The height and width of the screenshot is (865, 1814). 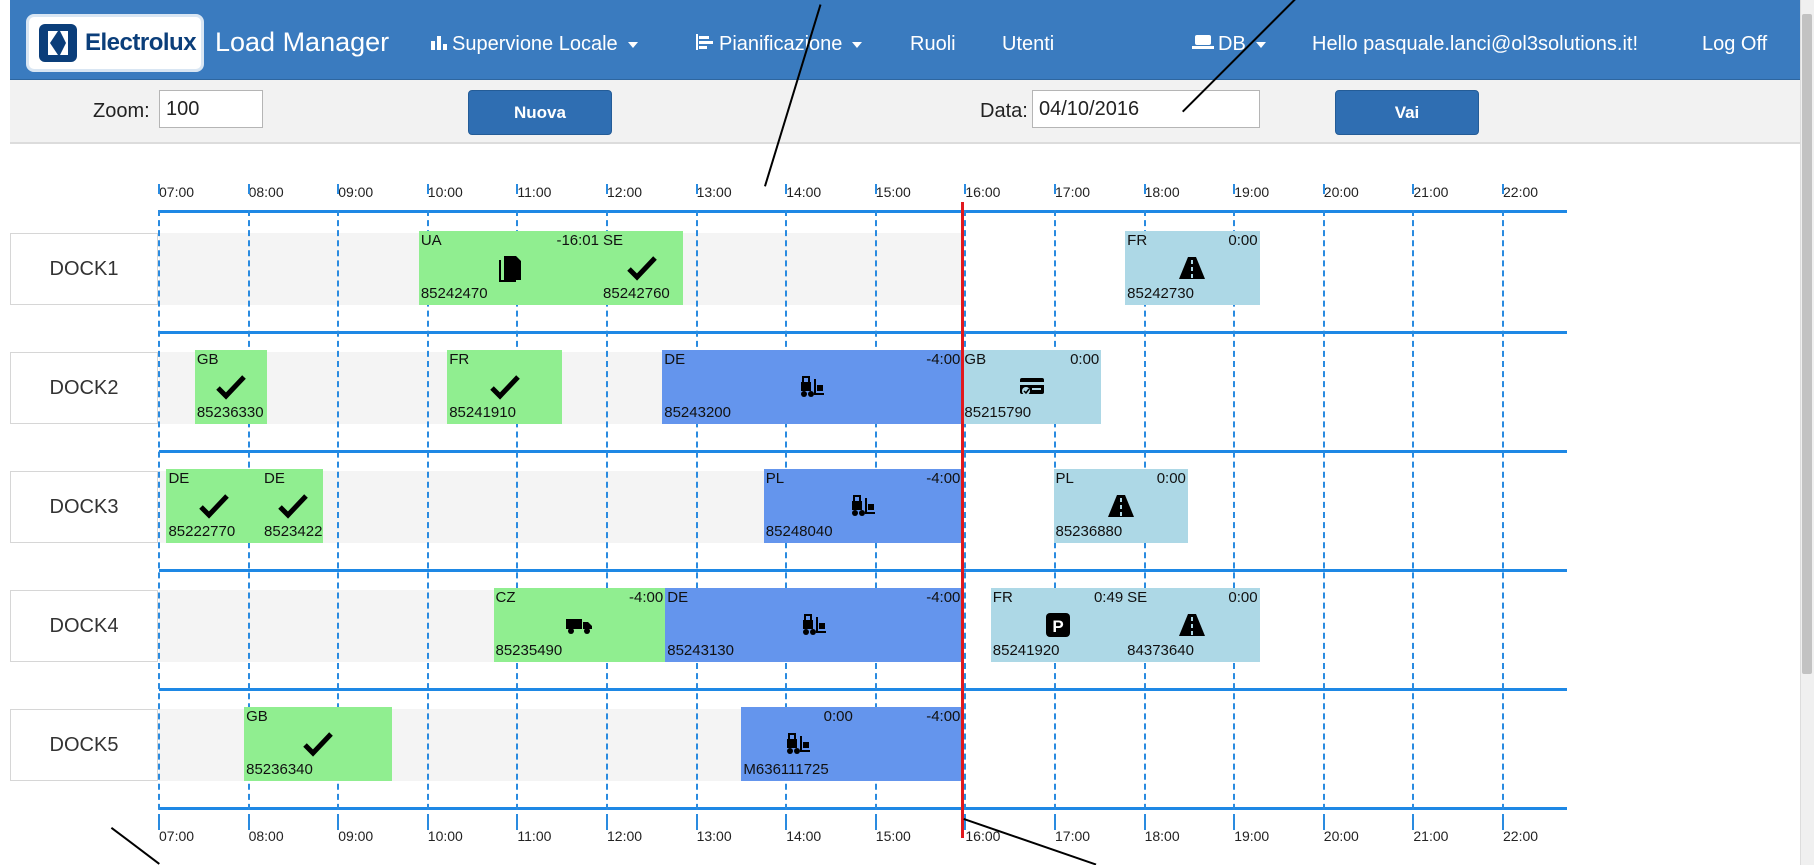 What do you see at coordinates (540, 112) in the screenshot?
I see `new-button: Nuova` at bounding box center [540, 112].